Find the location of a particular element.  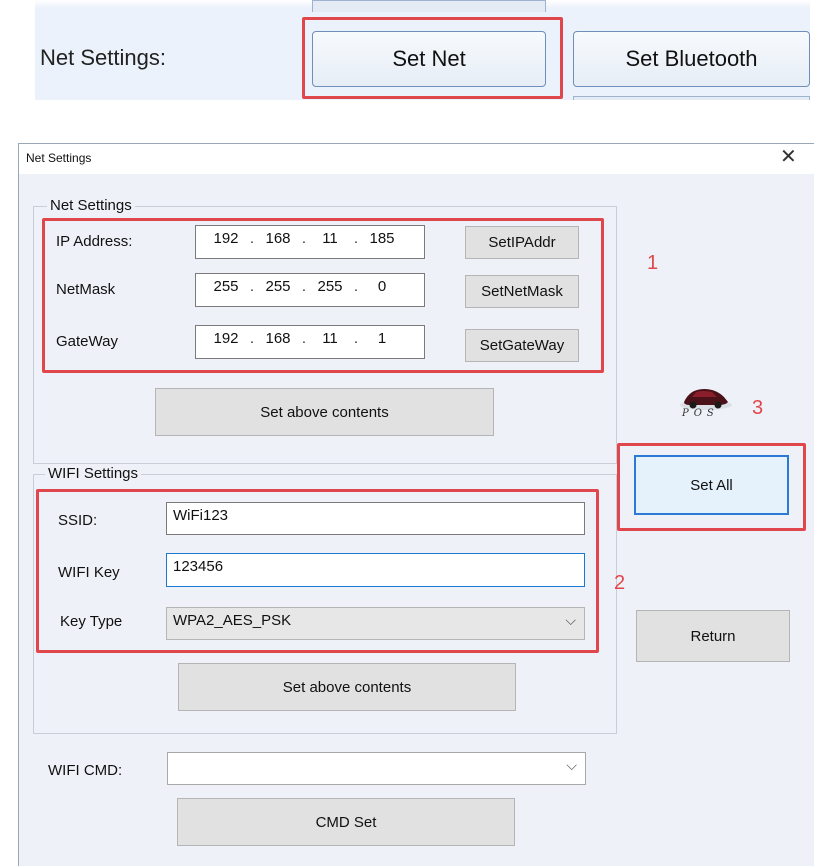

wifi-settings-legend: WIFI Settings is located at coordinates (93, 473).